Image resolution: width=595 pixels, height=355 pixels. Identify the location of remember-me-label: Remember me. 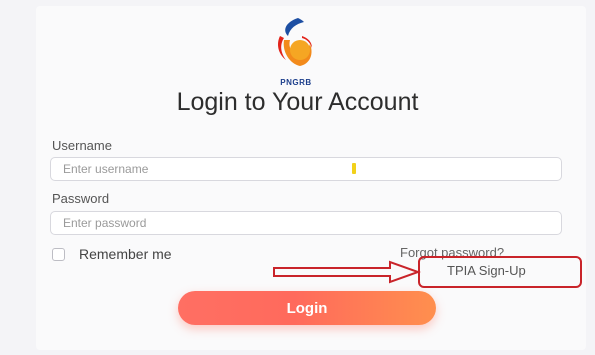
(125, 254).